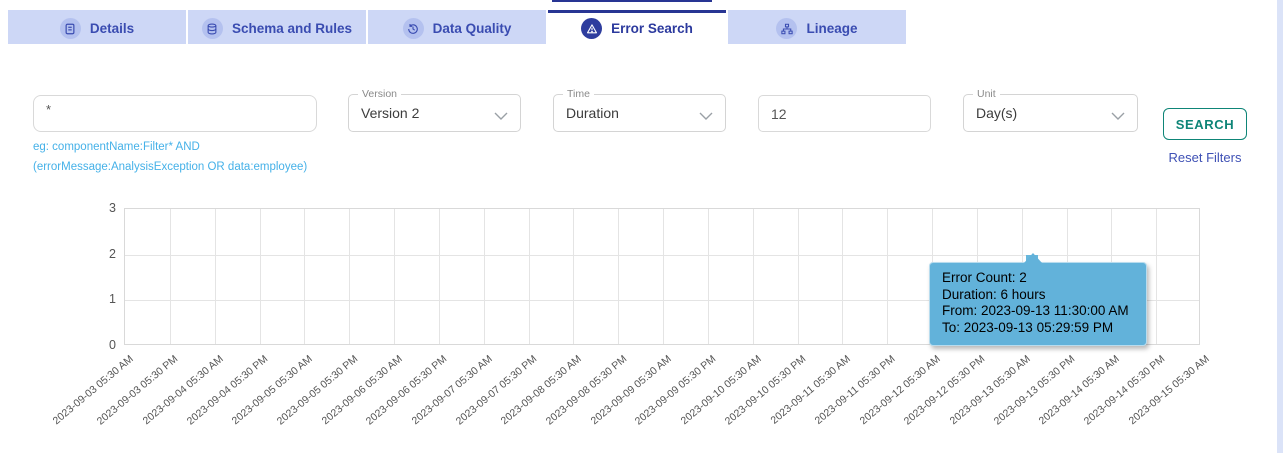  What do you see at coordinates (787, 28) in the screenshot?
I see `lineage-icon` at bounding box center [787, 28].